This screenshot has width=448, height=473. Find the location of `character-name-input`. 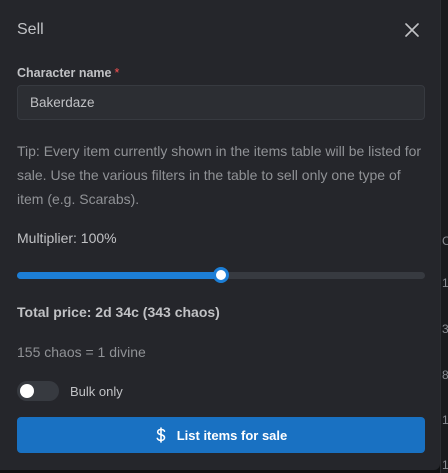

character-name-input is located at coordinates (221, 102).